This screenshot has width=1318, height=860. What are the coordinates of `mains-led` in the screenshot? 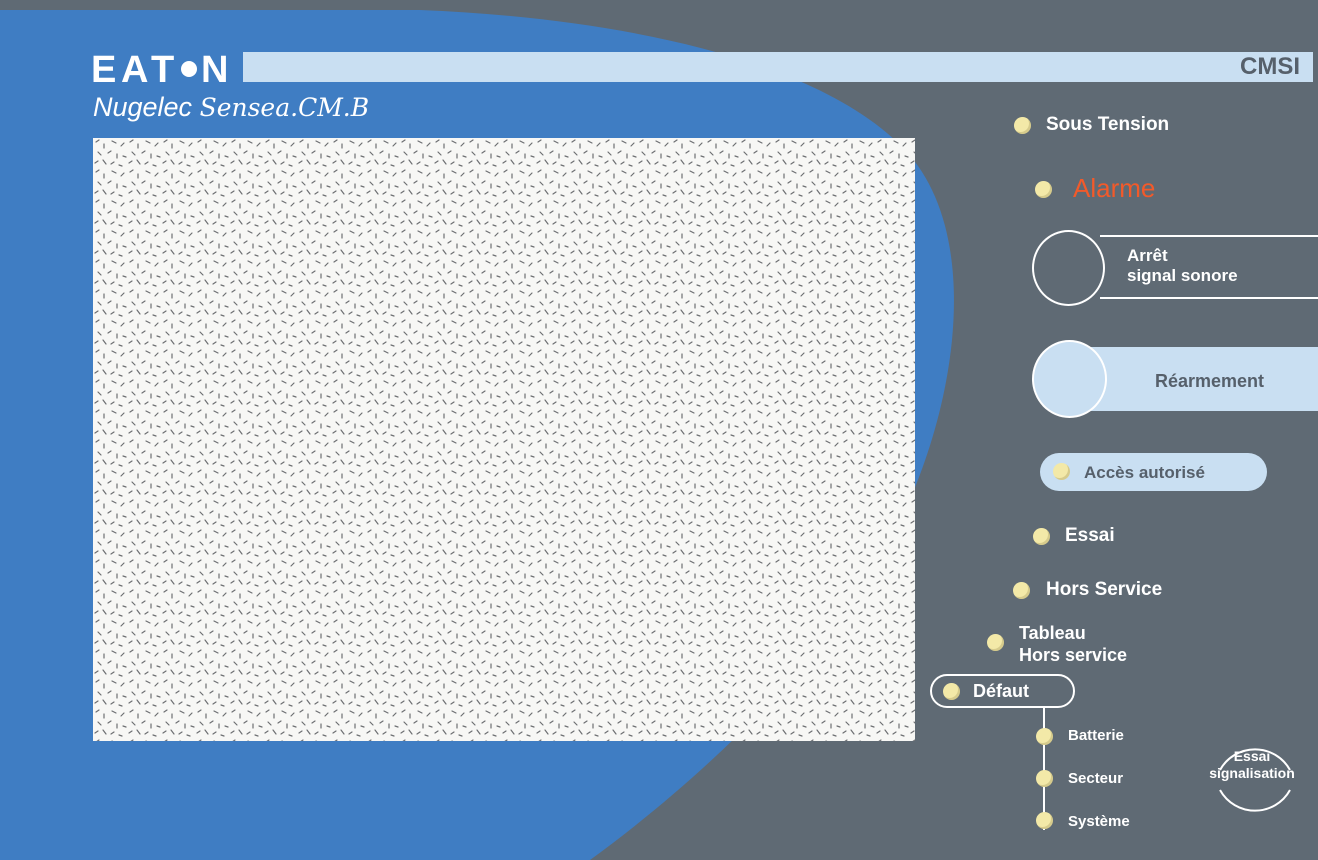 It's located at (1044, 778).